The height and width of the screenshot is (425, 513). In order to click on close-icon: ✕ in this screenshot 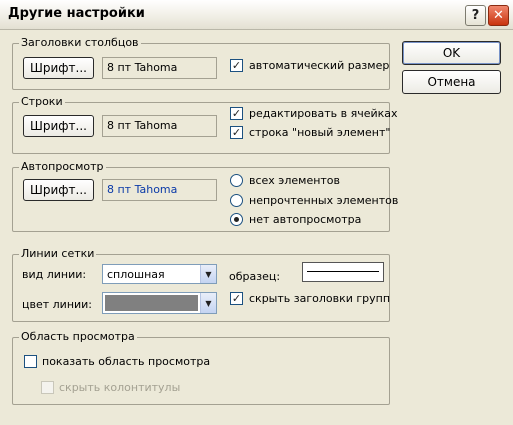, I will do `click(498, 15)`.